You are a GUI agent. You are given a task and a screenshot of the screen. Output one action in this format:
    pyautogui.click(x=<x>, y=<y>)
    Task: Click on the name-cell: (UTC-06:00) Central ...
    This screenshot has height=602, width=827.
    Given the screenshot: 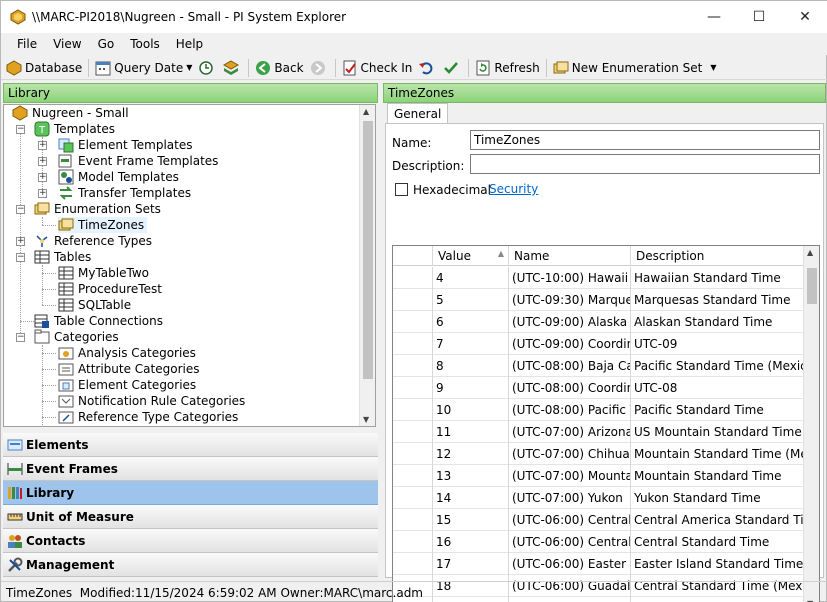 What is the action you would take?
    pyautogui.click(x=570, y=542)
    